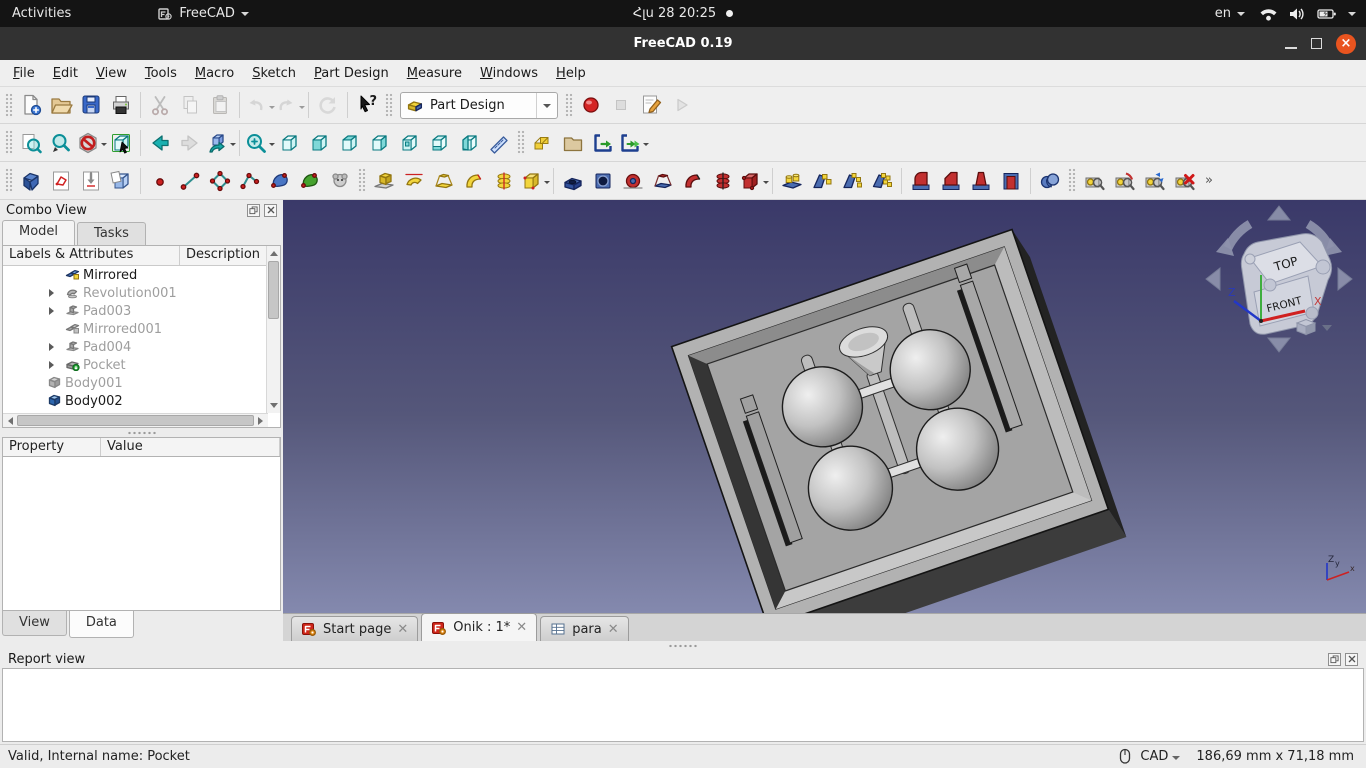 This screenshot has height=768, width=1366. Describe the element at coordinates (1208, 180) in the screenshot. I see `toolbar-overflow-button: »` at that location.